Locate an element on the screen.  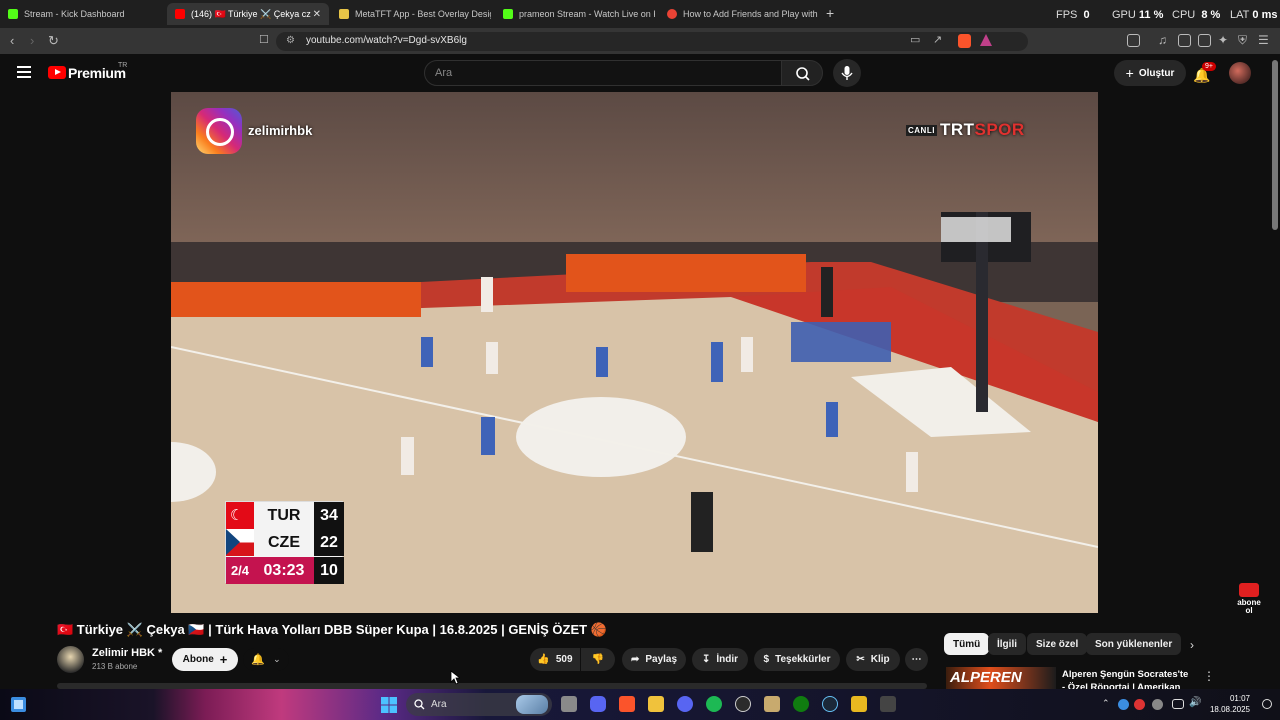
reload-icon: ↻ is located at coordinates (53, 41).